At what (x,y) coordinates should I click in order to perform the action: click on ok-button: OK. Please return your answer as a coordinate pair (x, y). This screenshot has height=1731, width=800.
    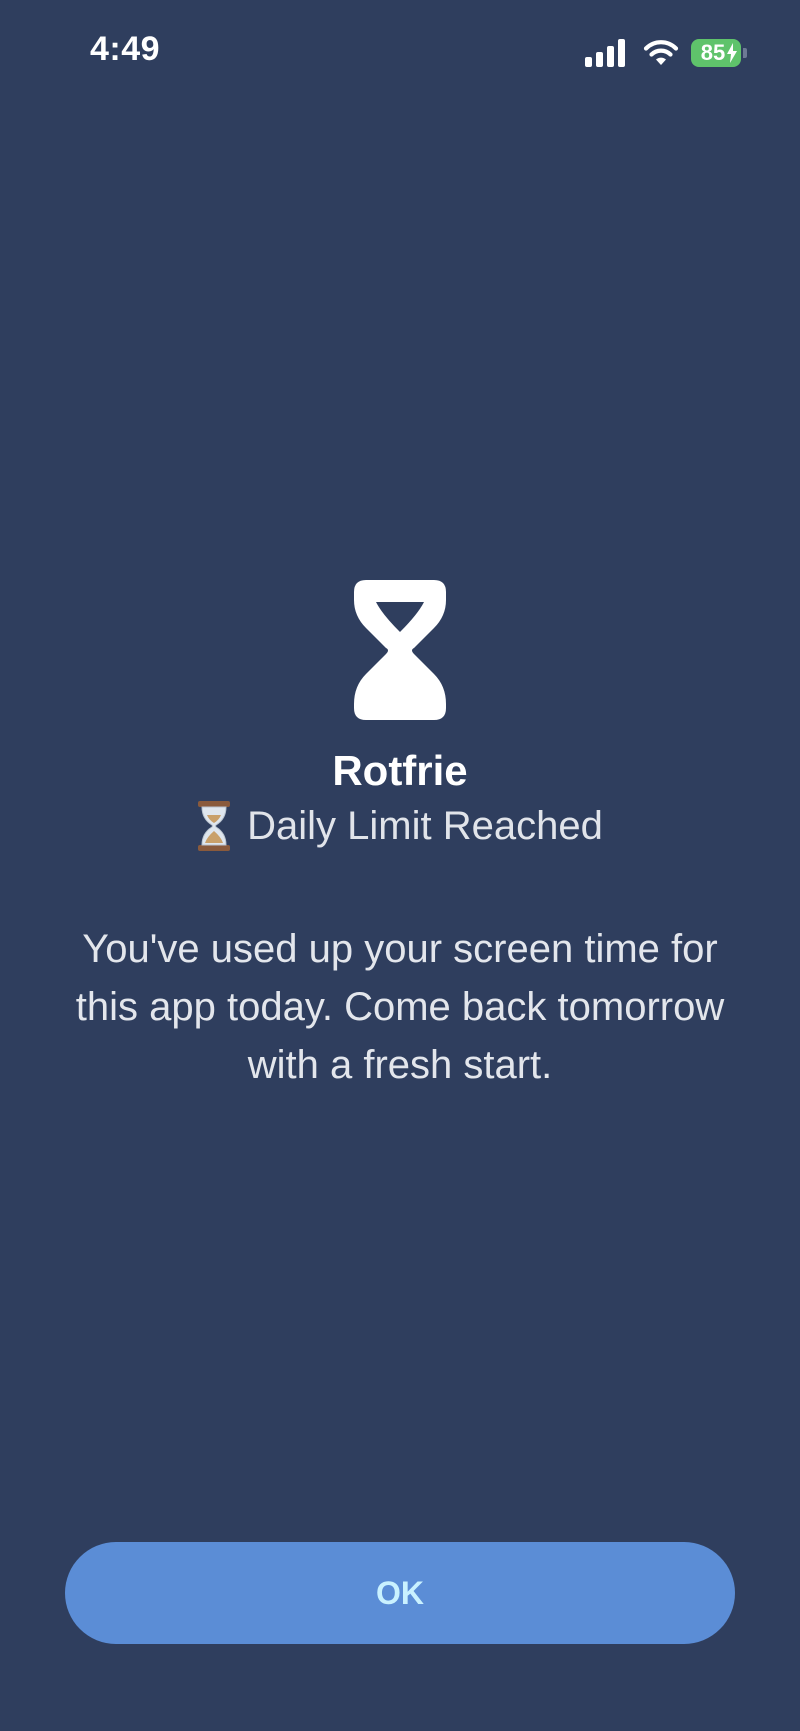
    Looking at the image, I should click on (400, 1593).